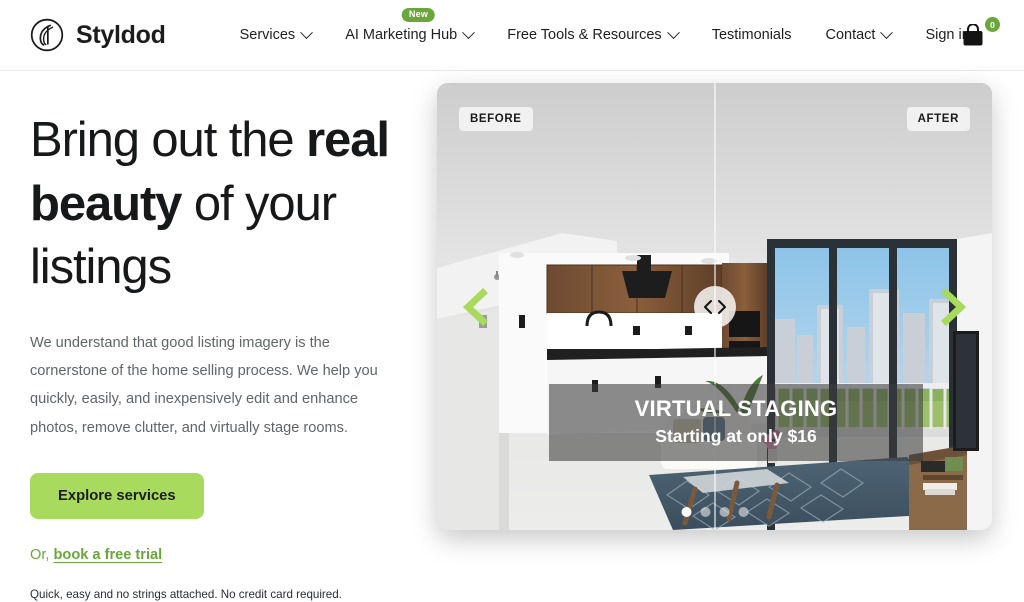 Image resolution: width=1024 pixels, height=602 pixels. What do you see at coordinates (168, 140) in the screenshot?
I see `headline-part-1: Bring out the` at bounding box center [168, 140].